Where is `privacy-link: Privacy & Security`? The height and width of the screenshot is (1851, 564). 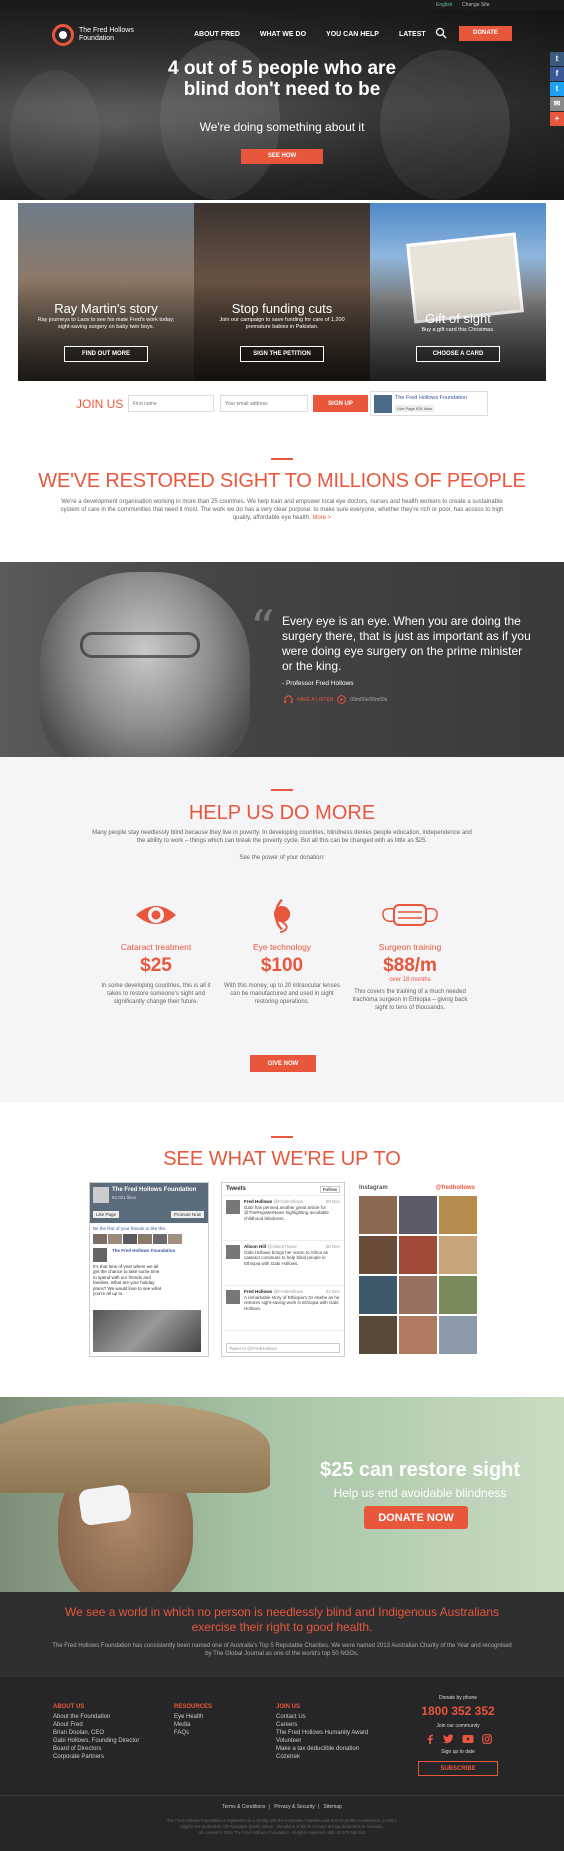 privacy-link: Privacy & Security is located at coordinates (294, 1807).